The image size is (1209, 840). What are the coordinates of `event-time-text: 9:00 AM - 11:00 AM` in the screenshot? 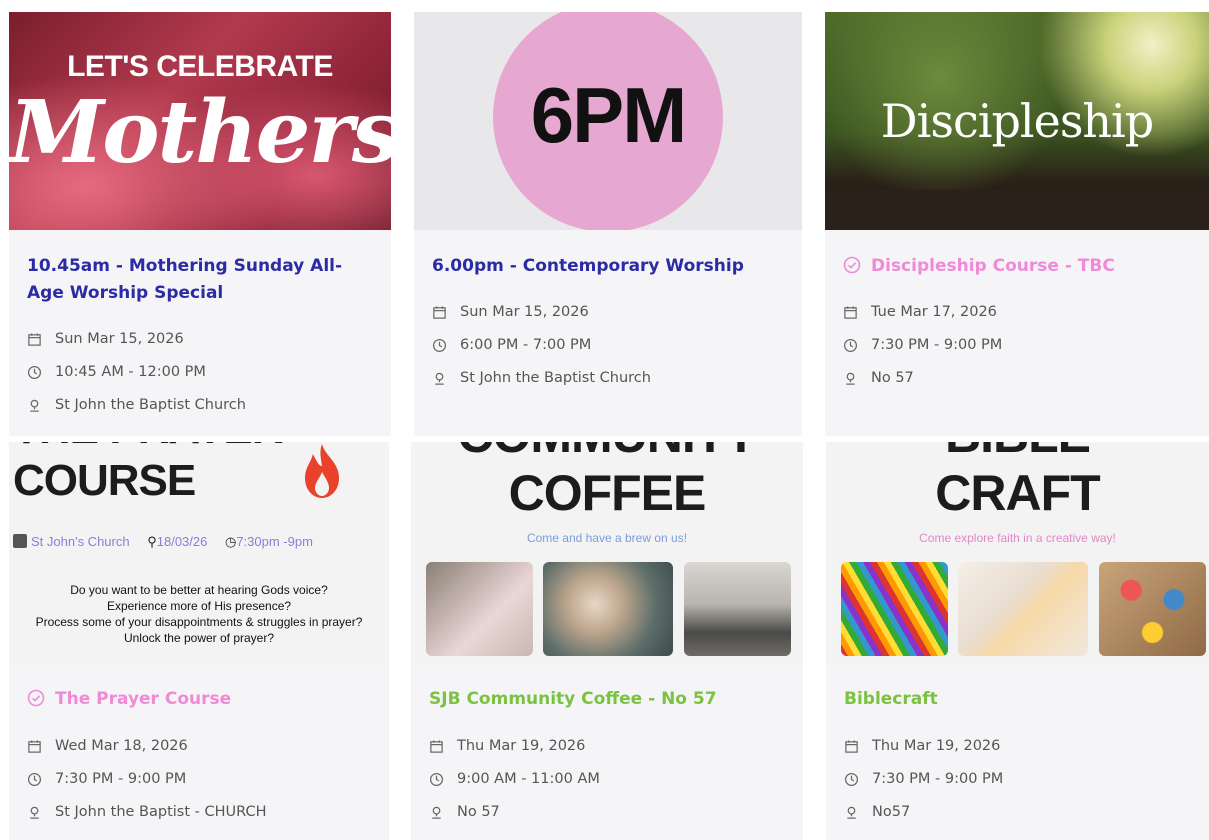 It's located at (528, 779).